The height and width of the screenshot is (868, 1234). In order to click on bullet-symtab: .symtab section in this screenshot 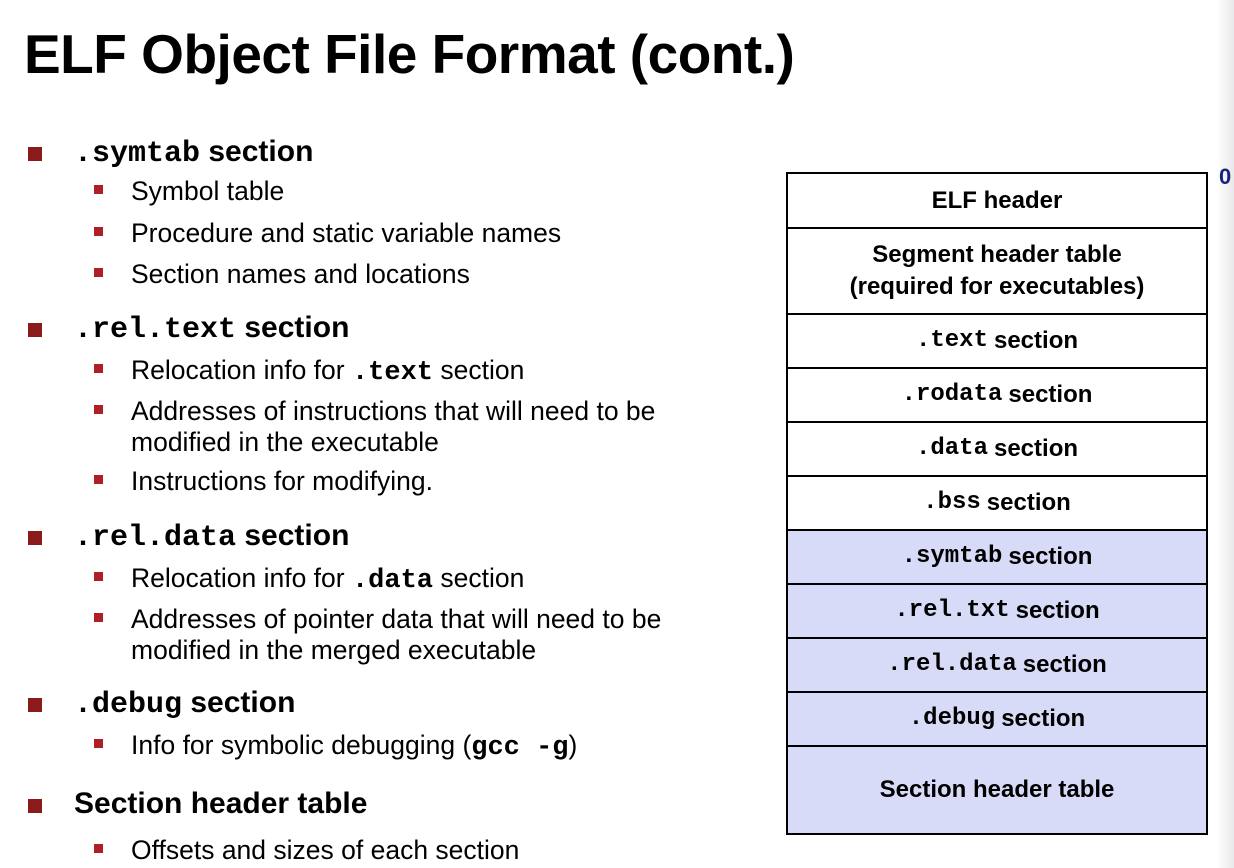, I will do `click(171, 153)`.